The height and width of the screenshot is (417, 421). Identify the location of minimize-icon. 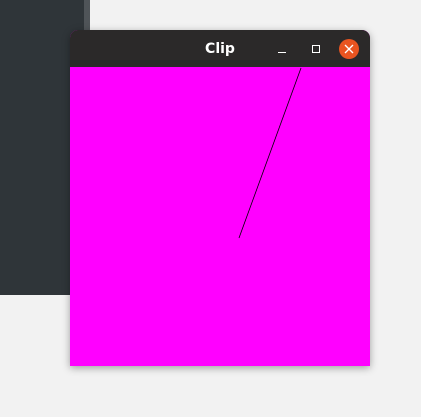
(282, 52).